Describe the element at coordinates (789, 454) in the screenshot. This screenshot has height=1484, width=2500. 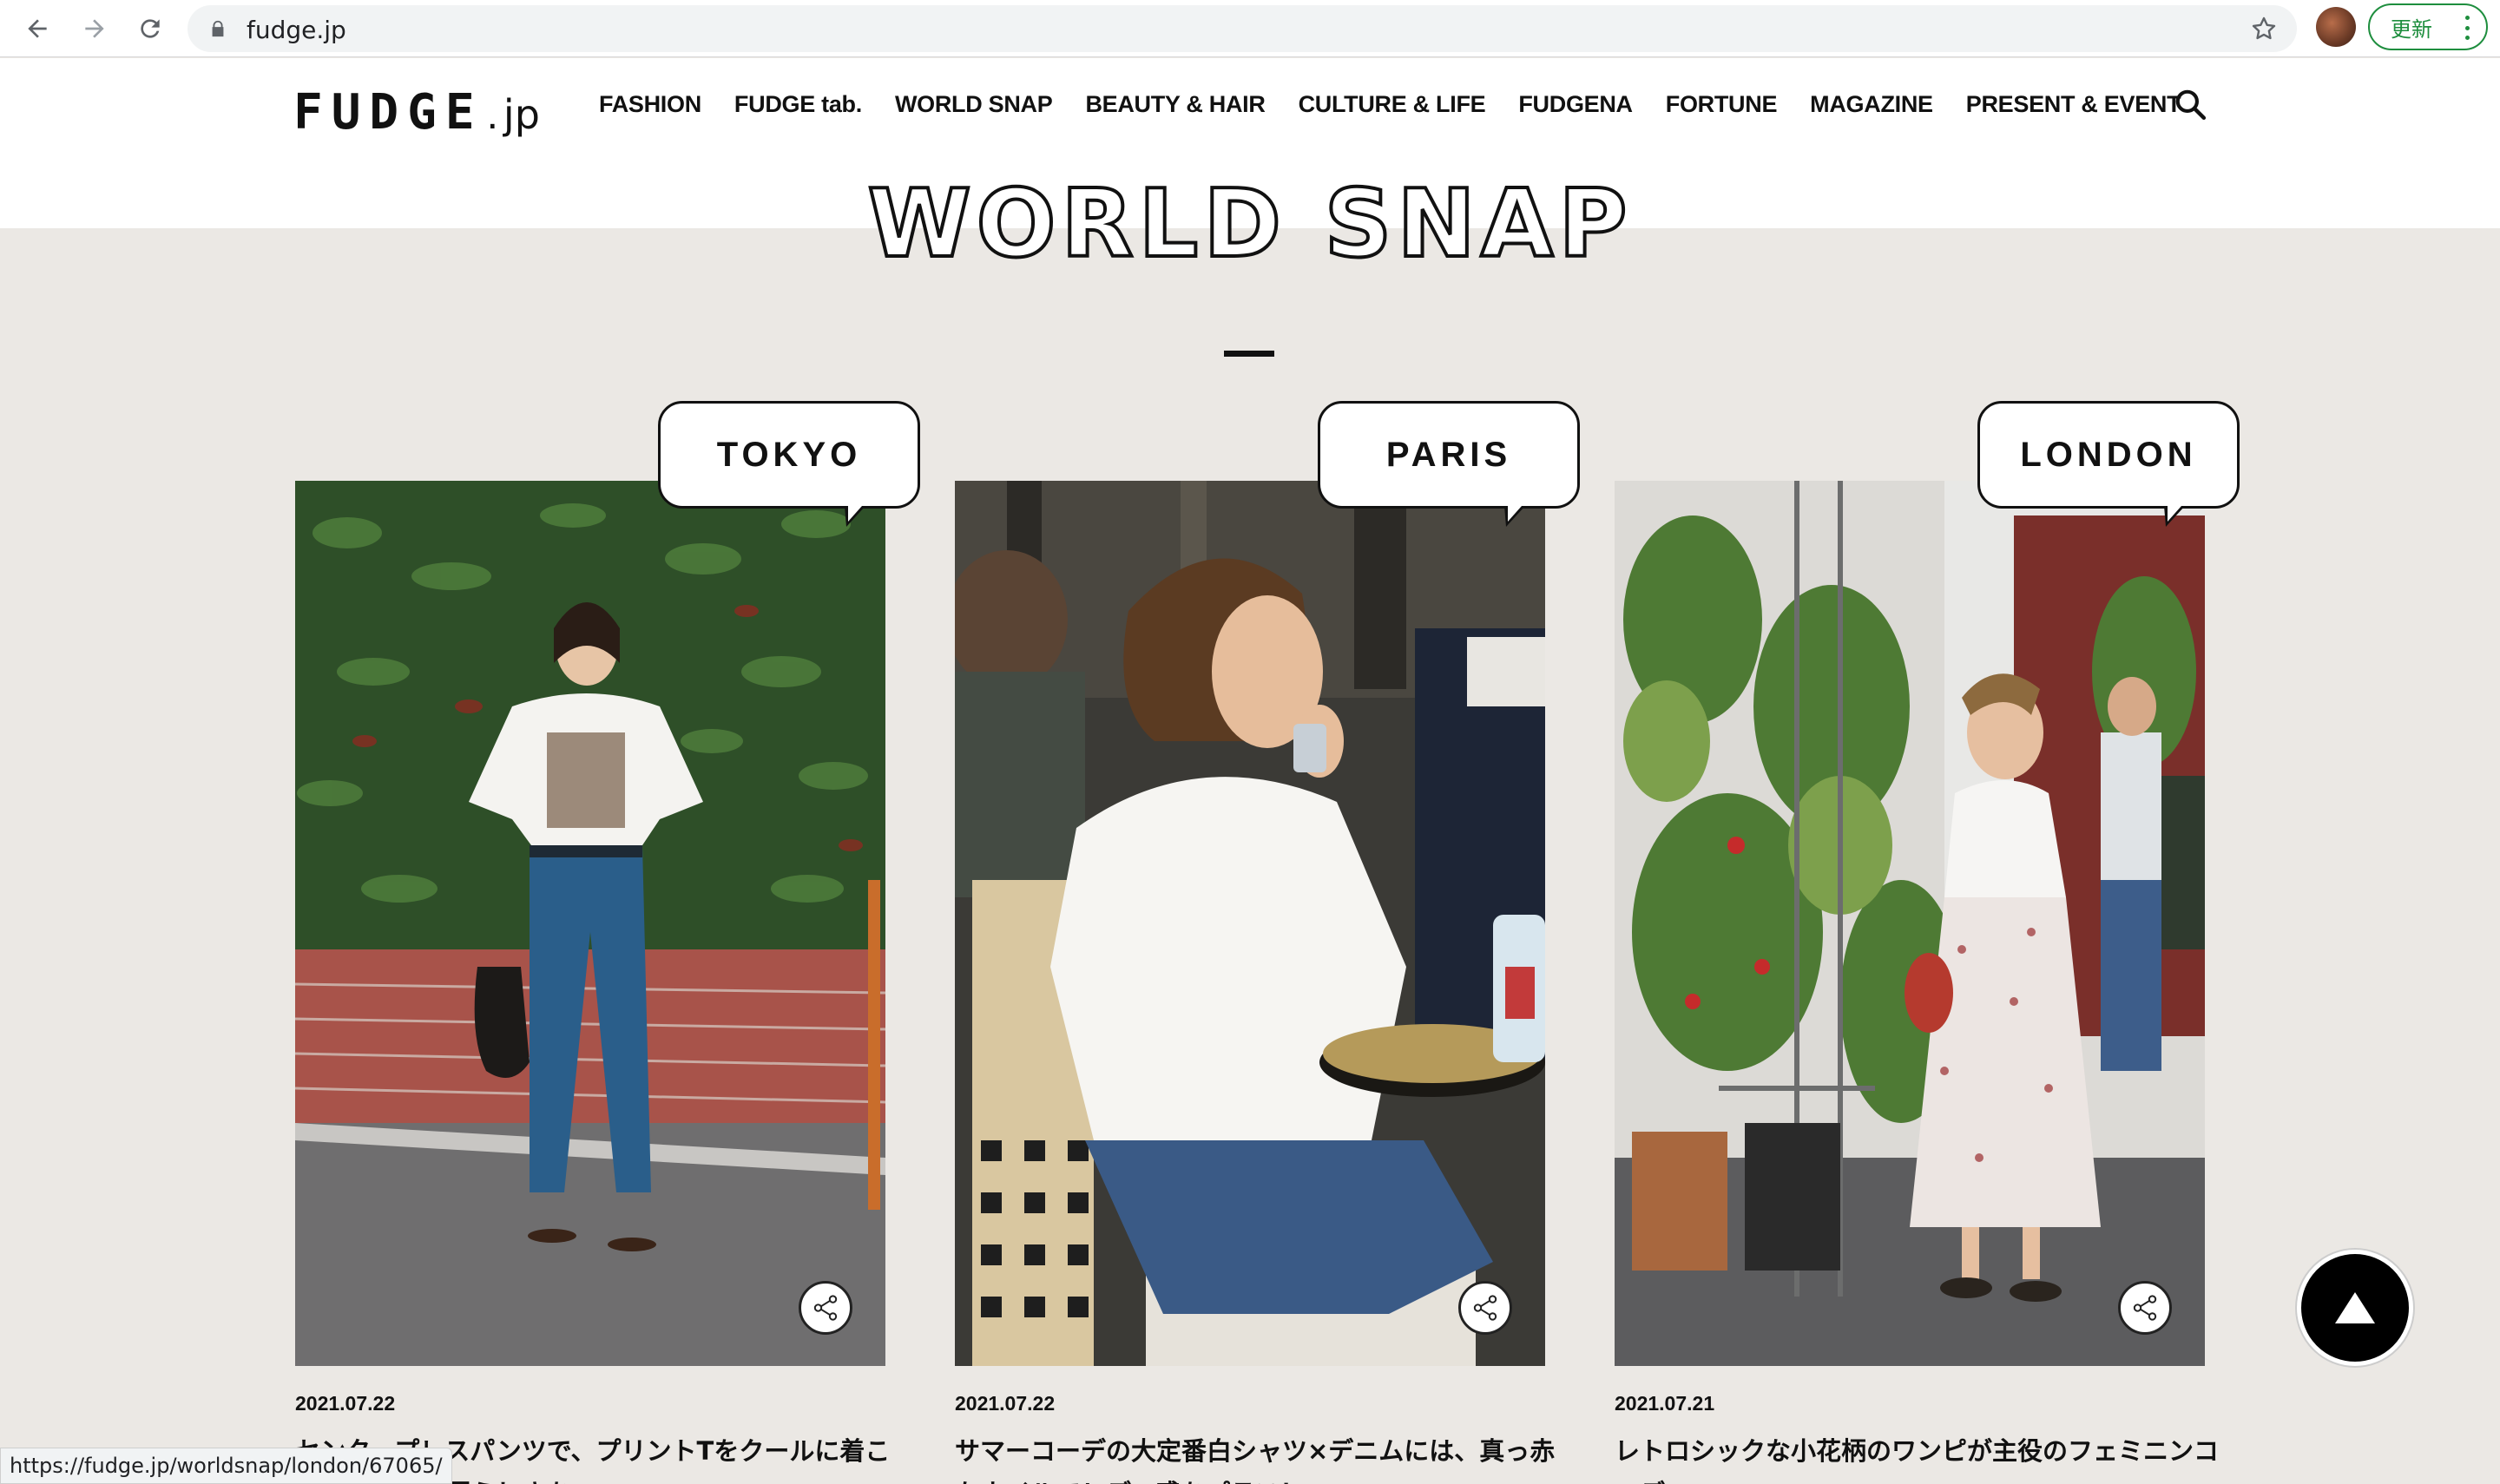
I see `city-label-tokyo: TOKYO` at that location.